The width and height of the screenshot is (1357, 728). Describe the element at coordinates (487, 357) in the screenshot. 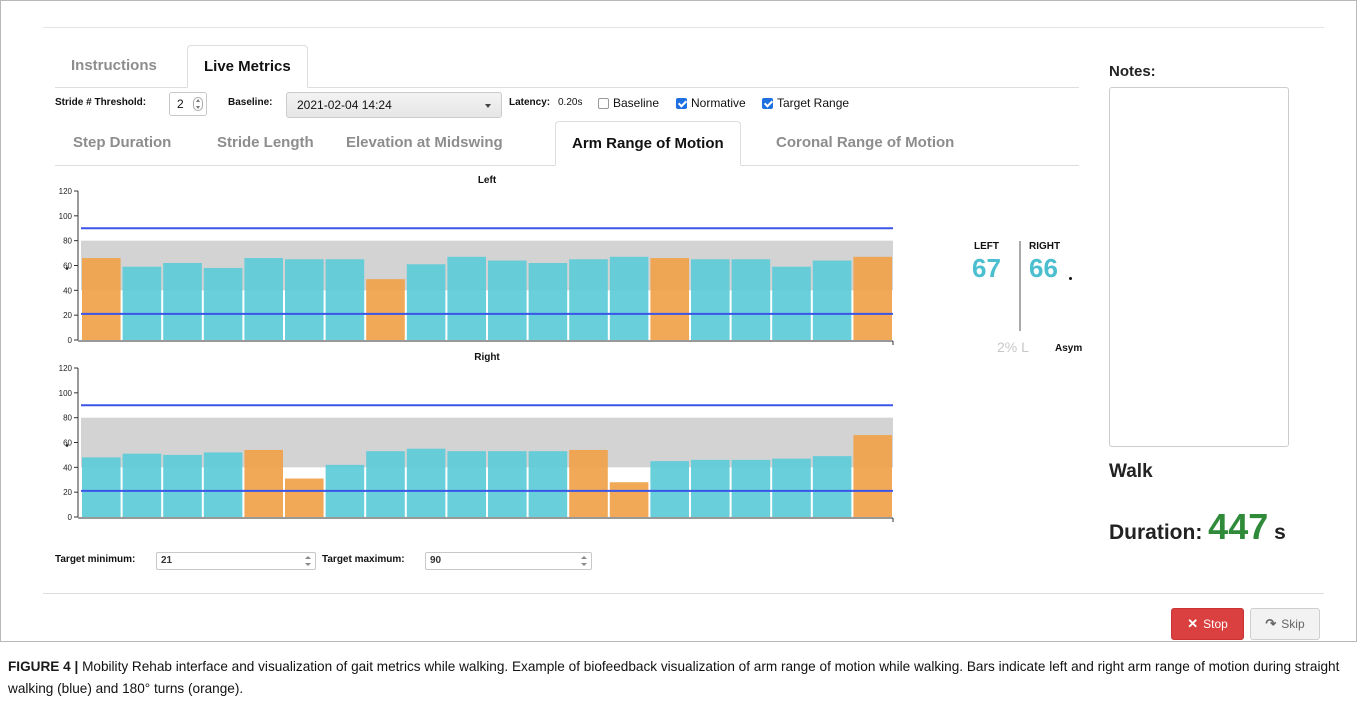

I see `chart-title: Right` at that location.